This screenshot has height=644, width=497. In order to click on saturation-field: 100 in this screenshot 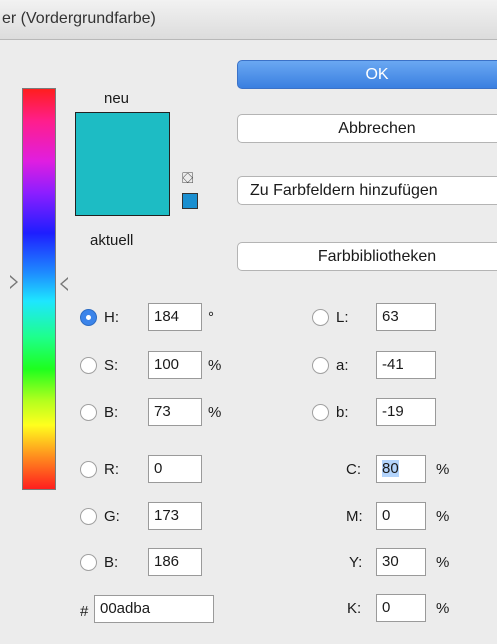, I will do `click(175, 365)`.